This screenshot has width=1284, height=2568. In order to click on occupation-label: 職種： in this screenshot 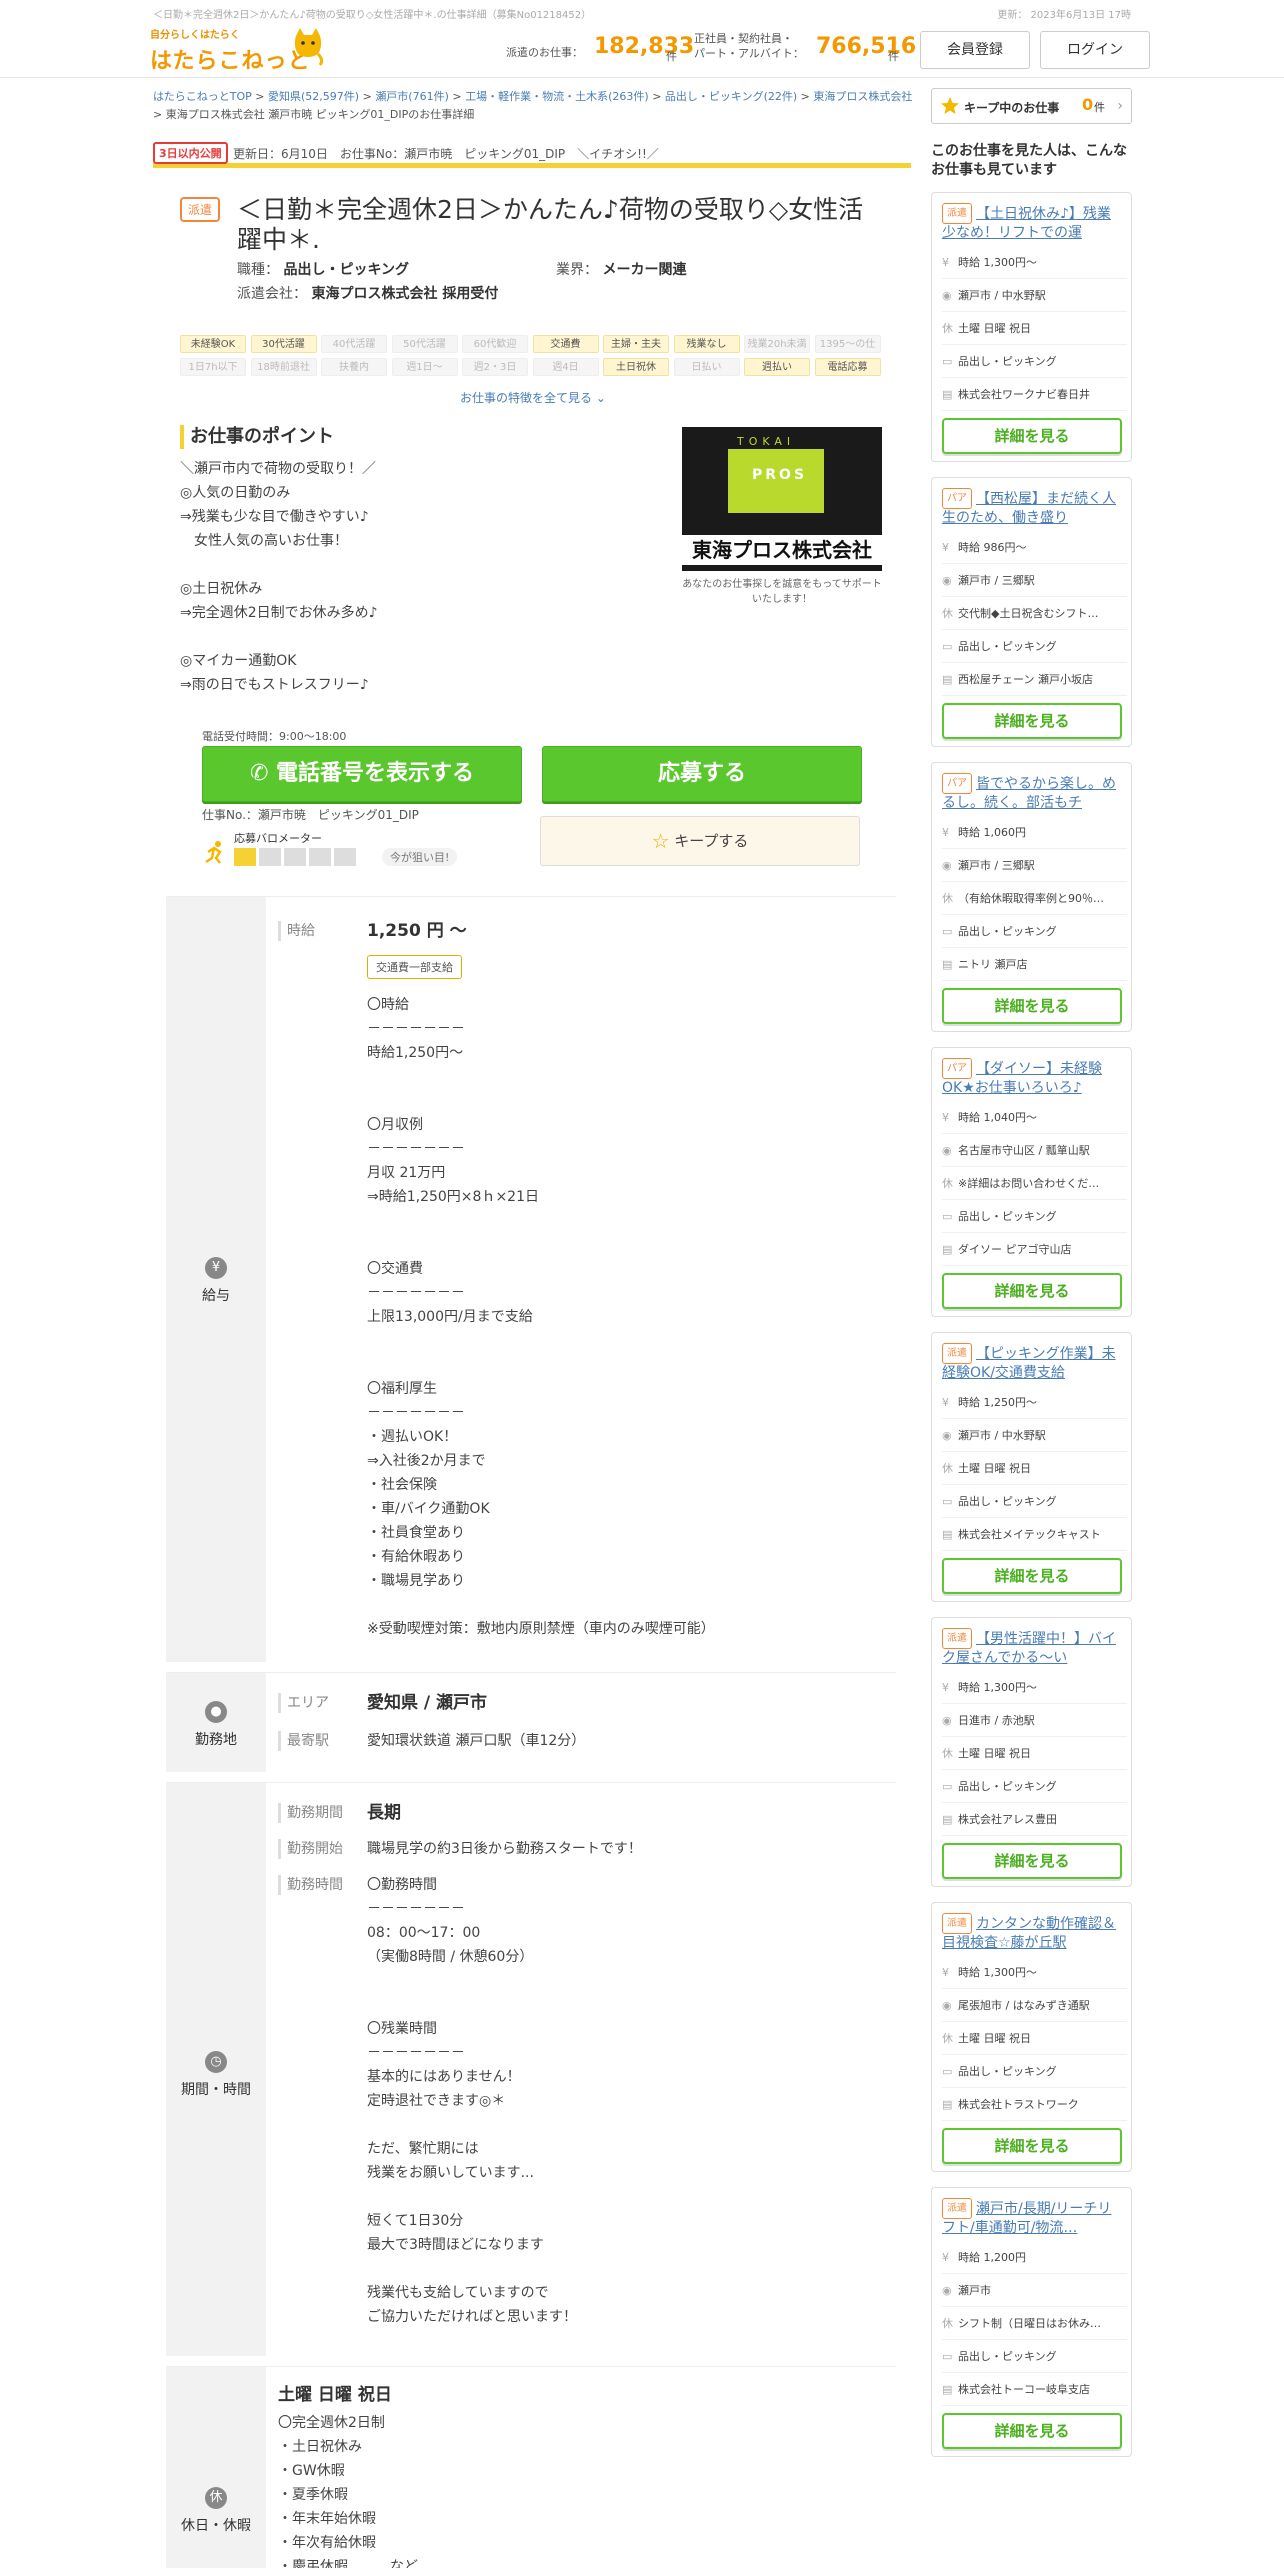, I will do `click(258, 270)`.